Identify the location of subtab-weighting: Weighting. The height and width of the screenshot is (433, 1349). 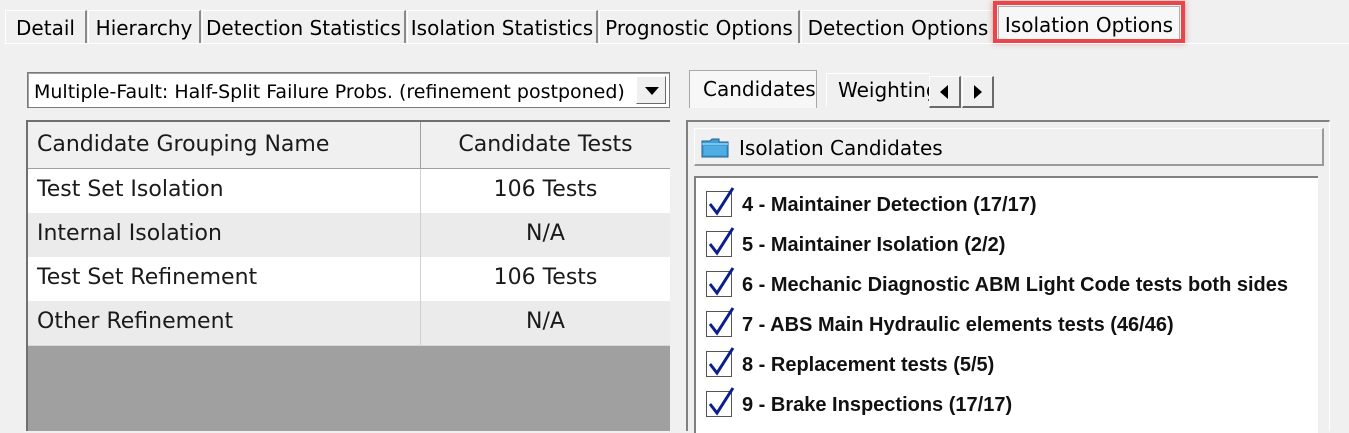
(878, 90).